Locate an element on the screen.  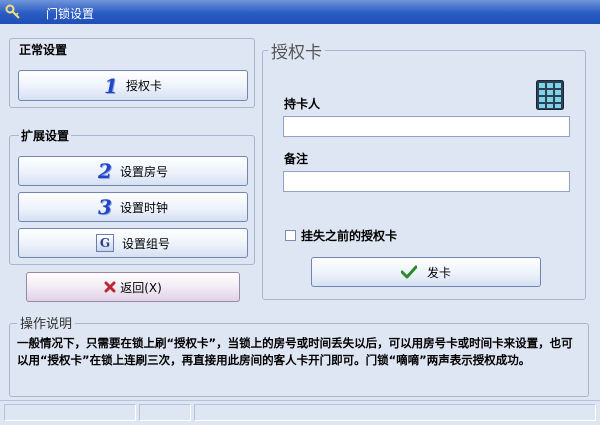
note-label: 备注 is located at coordinates (296, 159).